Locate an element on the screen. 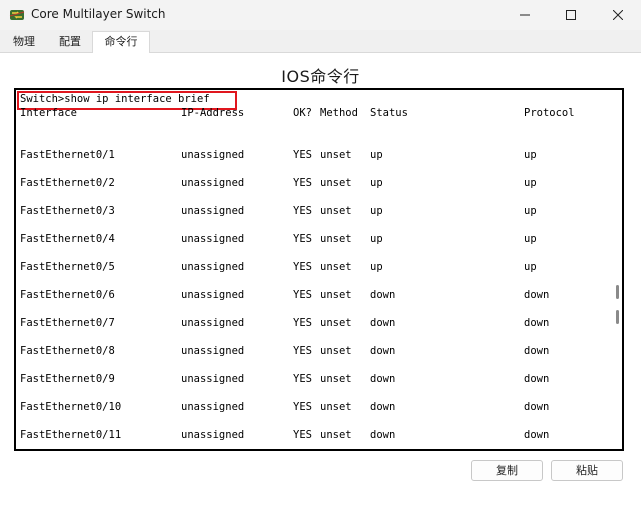  header-ip-address: IP-Address is located at coordinates (213, 113).